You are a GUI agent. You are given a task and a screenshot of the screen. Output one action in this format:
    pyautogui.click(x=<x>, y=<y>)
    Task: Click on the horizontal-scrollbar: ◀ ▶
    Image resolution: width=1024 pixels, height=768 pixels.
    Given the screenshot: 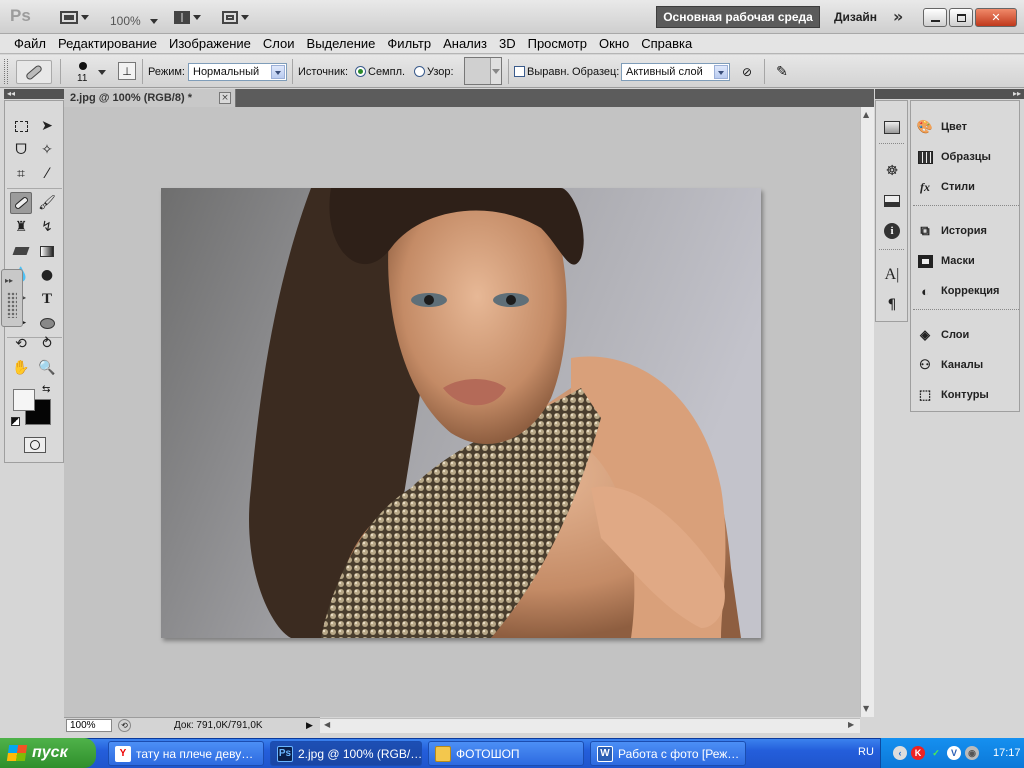 What is the action you would take?
    pyautogui.click(x=590, y=725)
    